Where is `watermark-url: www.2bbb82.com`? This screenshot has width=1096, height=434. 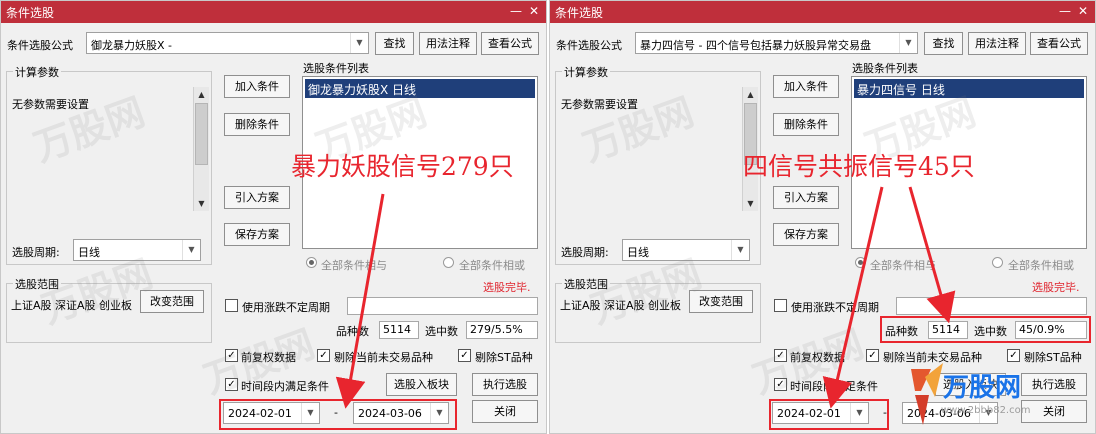
watermark-url: www.2bbb82.com is located at coordinates (986, 410).